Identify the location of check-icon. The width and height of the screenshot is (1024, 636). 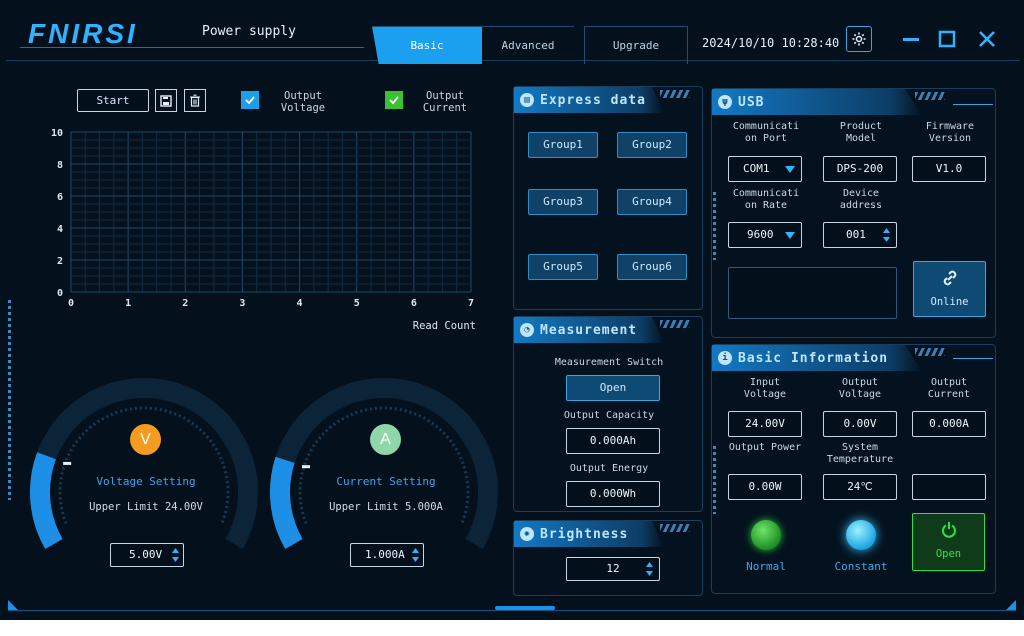
(394, 100).